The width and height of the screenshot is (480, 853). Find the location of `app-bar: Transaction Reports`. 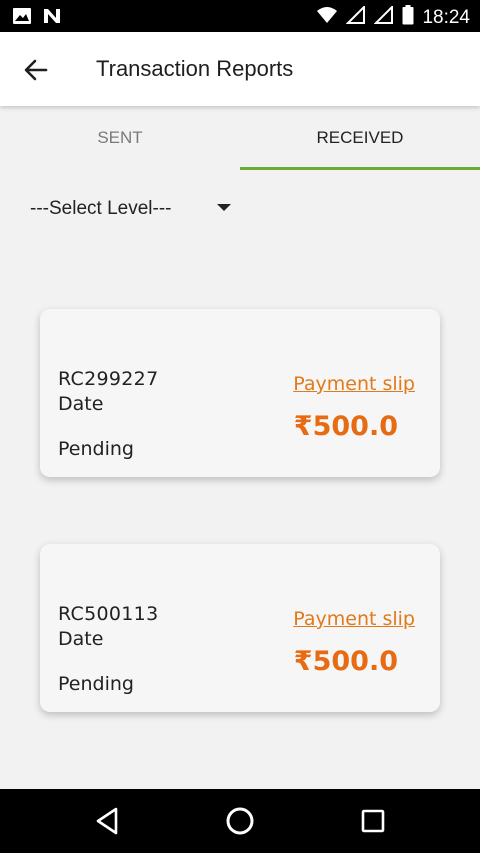

app-bar: Transaction Reports is located at coordinates (240, 69).